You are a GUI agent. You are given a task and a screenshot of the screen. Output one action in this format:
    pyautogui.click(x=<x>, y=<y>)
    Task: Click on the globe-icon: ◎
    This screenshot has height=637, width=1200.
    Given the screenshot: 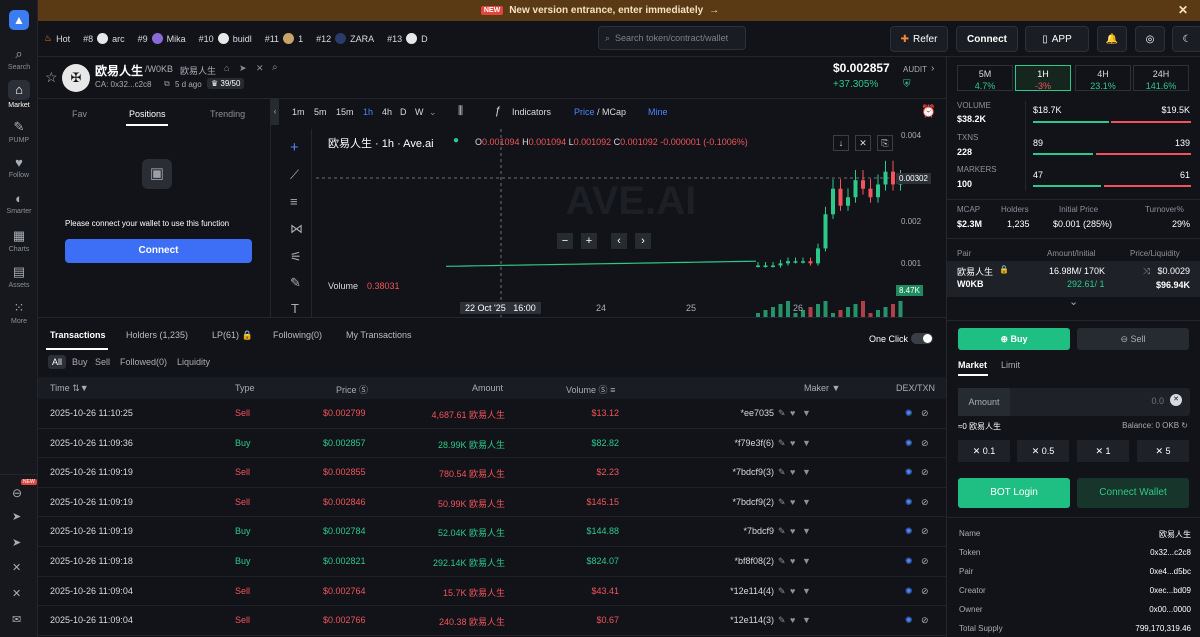 What is the action you would take?
    pyautogui.click(x=1150, y=39)
    